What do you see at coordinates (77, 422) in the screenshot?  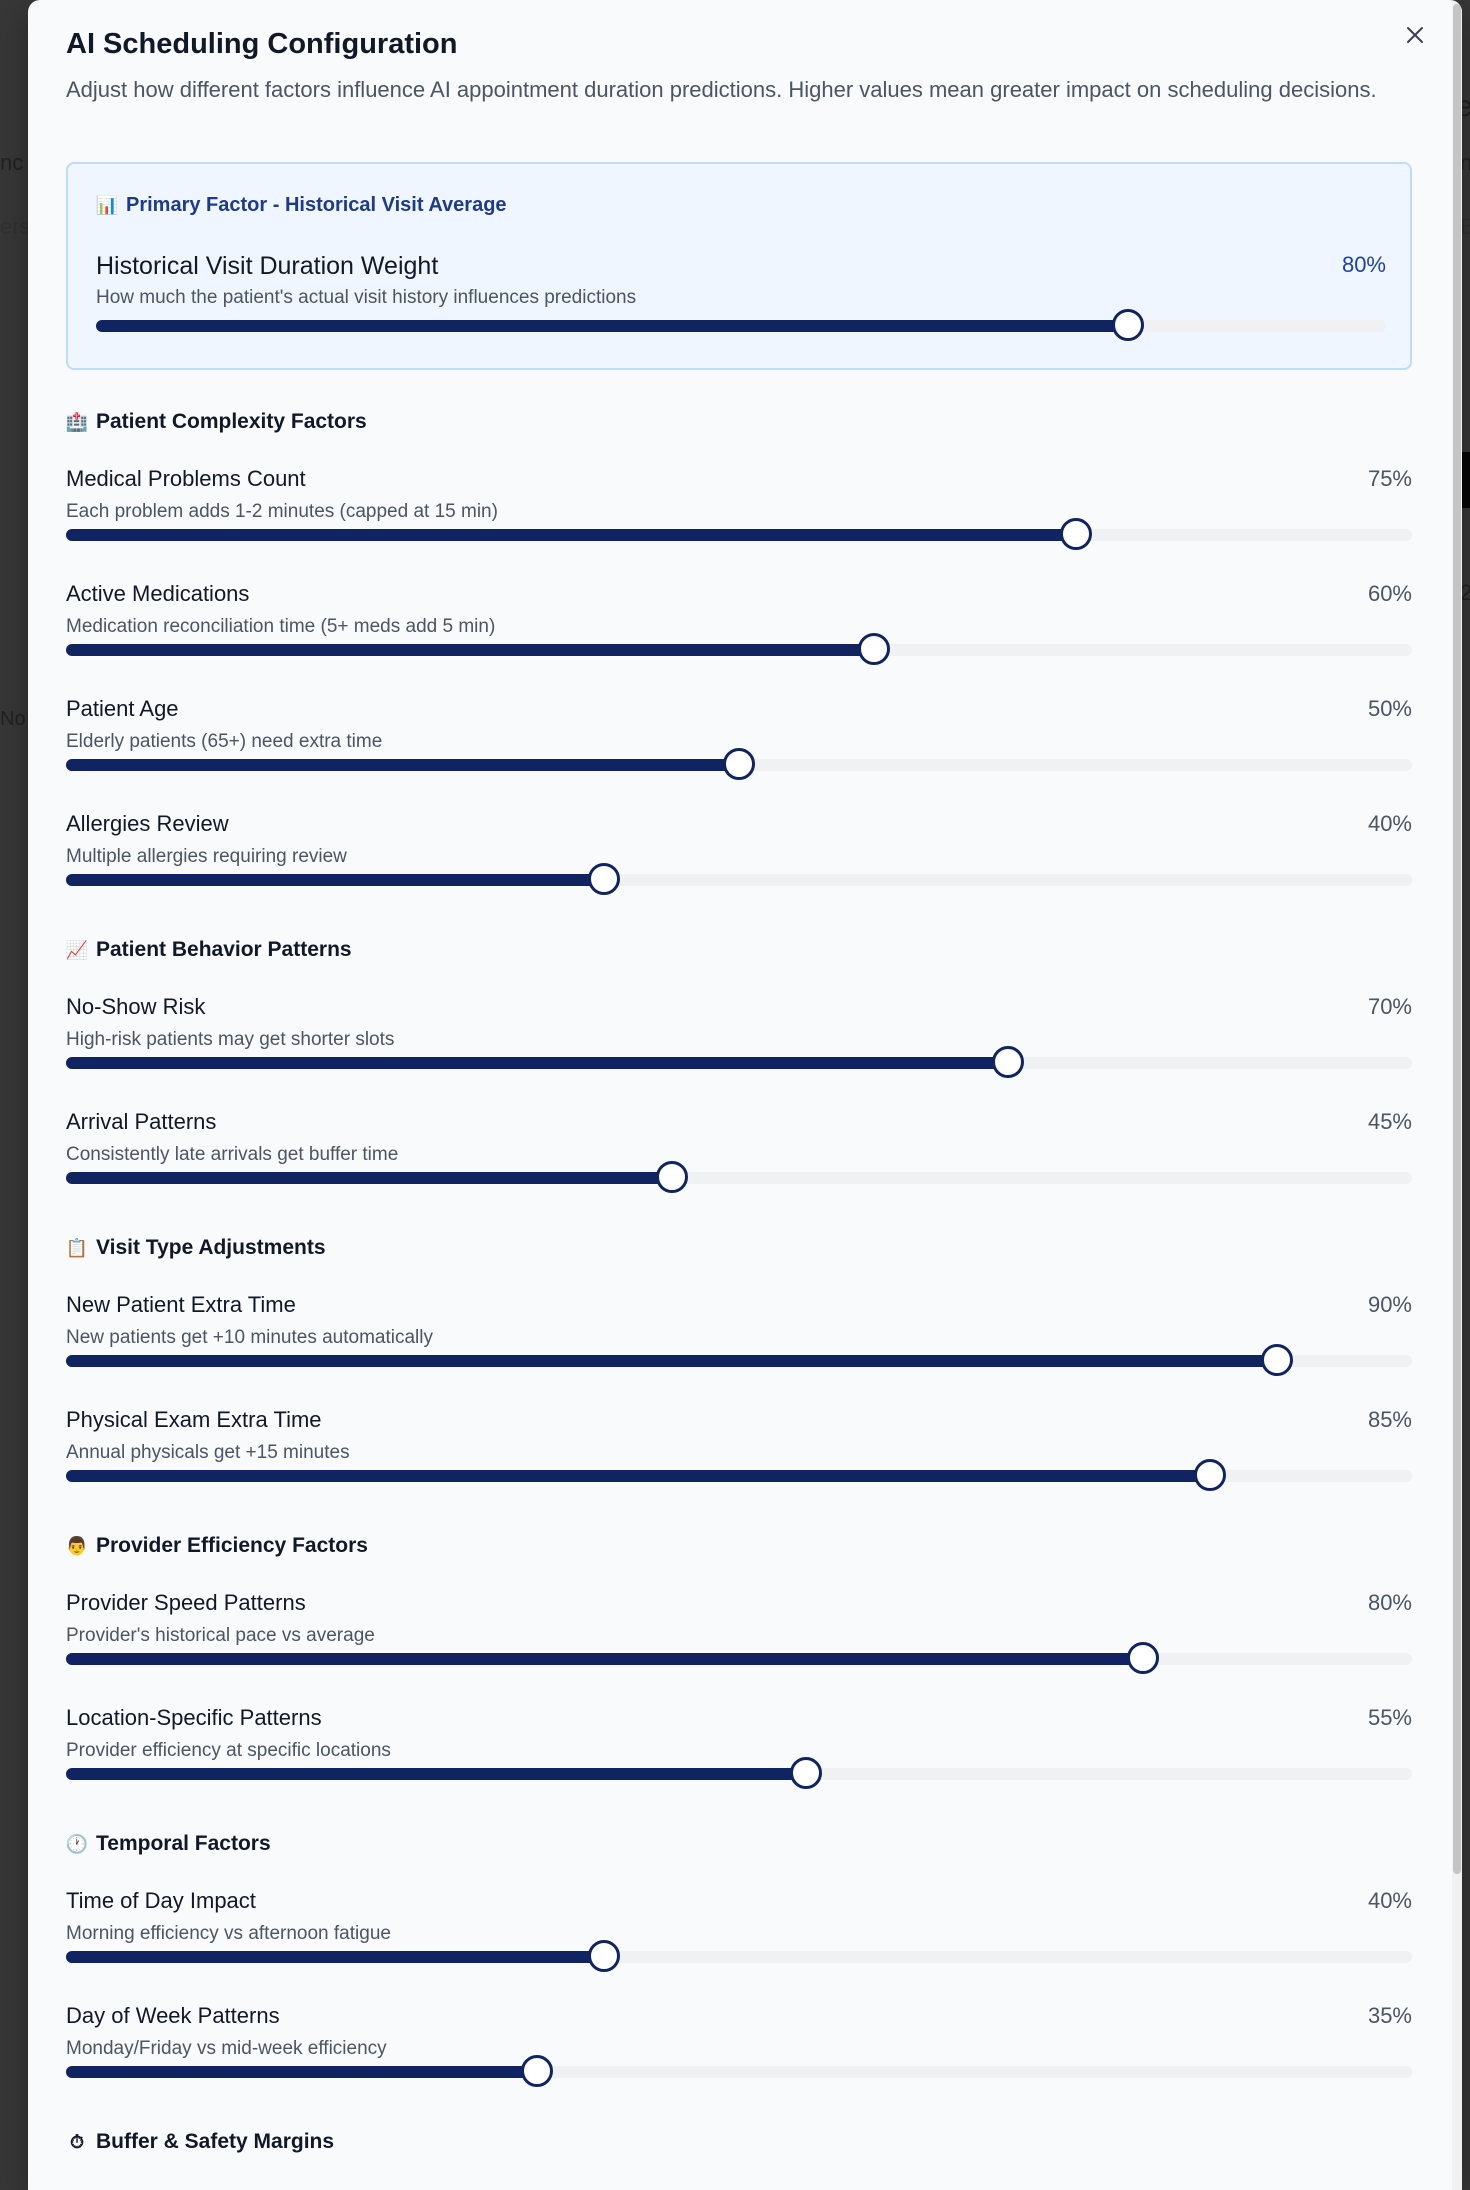 I see `hospital-icon: 🏥` at bounding box center [77, 422].